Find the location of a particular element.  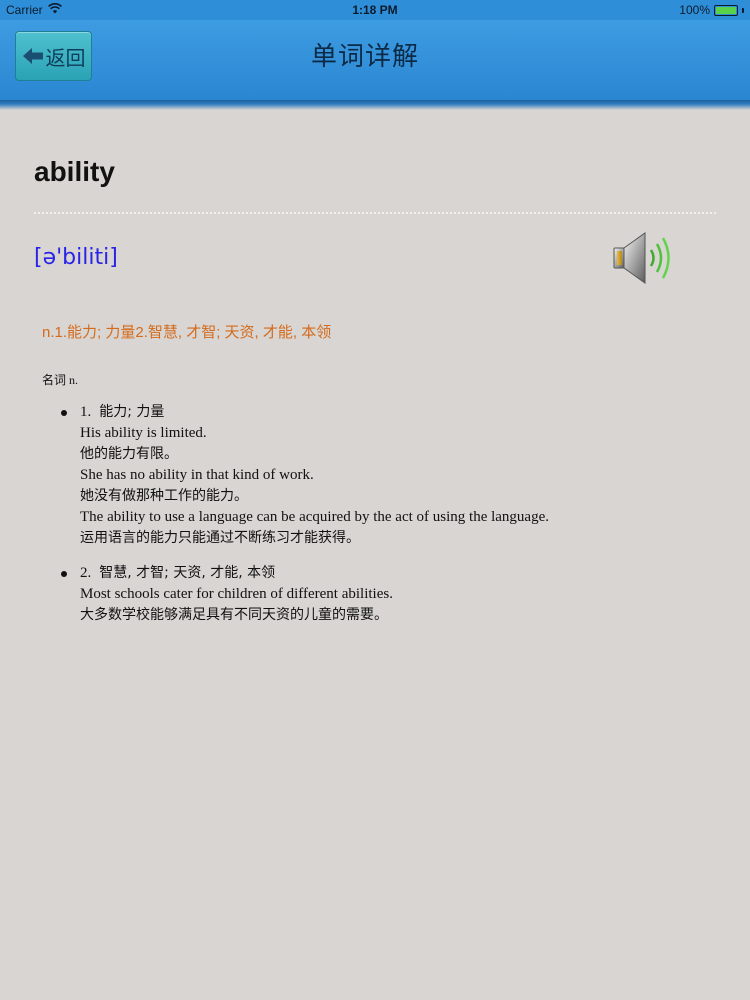

example-sentence-en: She has no ability in that kind of work. is located at coordinates (197, 475).